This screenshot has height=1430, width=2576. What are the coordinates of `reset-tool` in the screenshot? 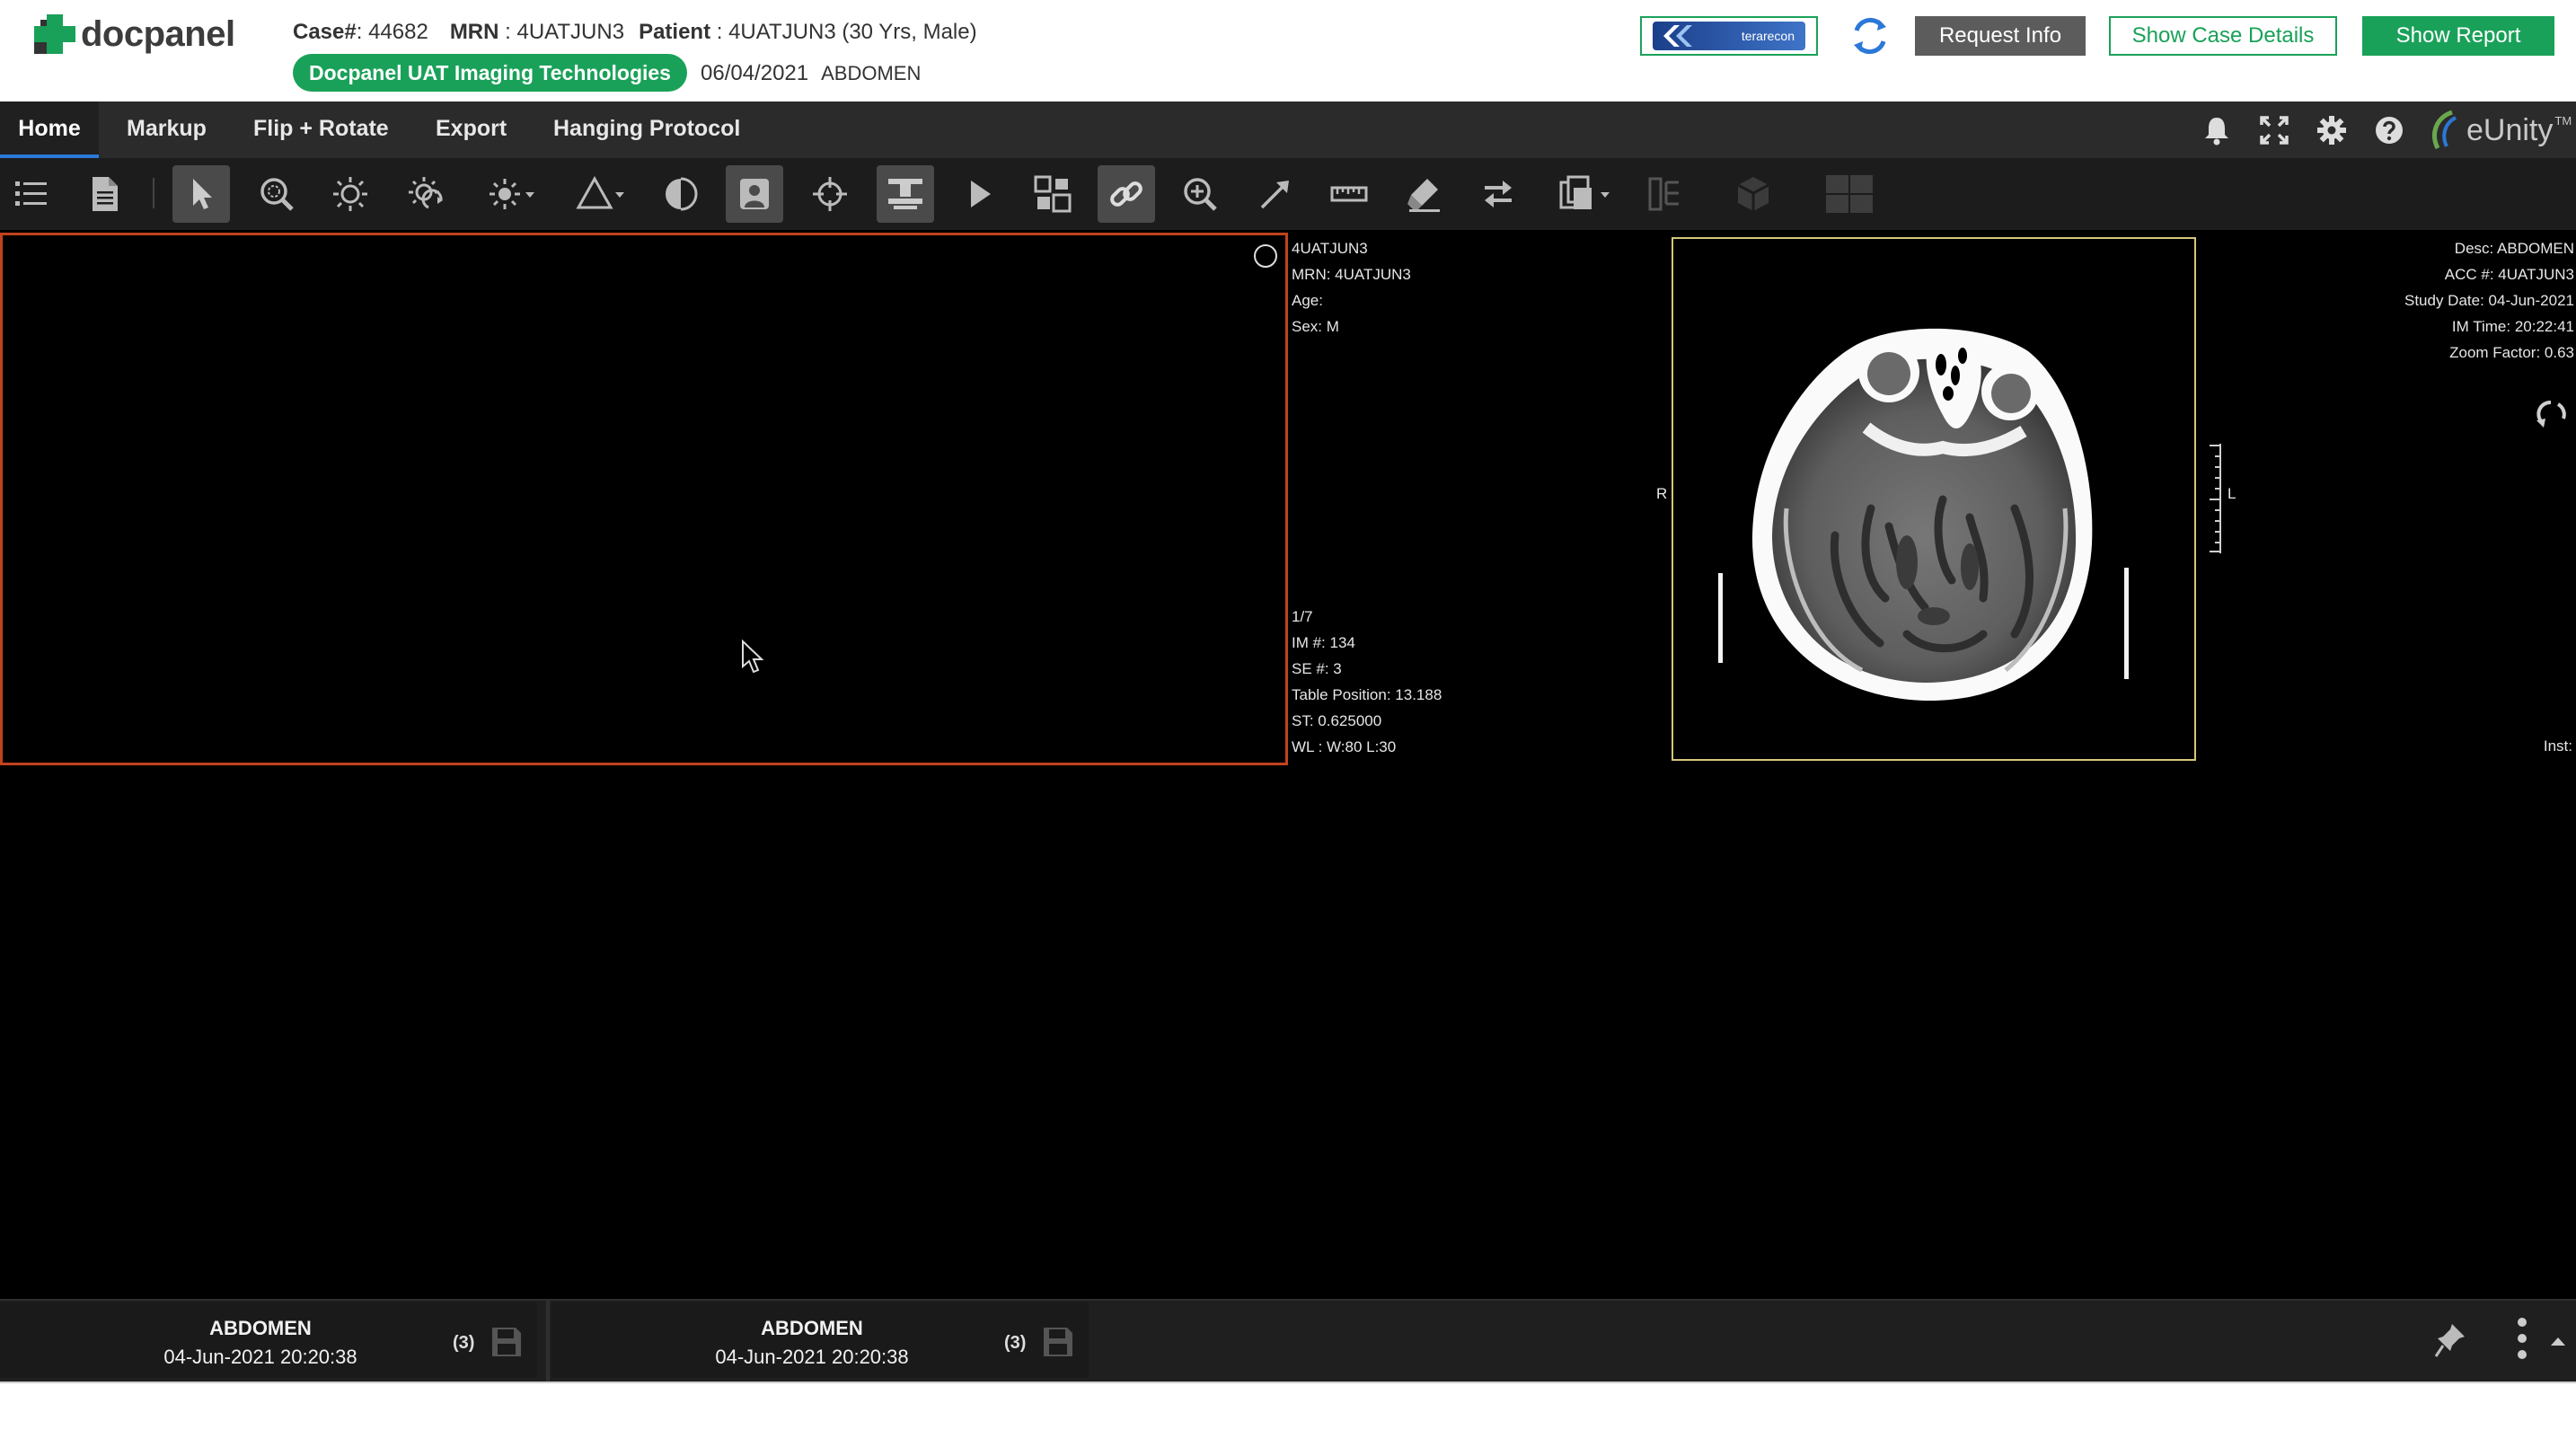 It's located at (1498, 194).